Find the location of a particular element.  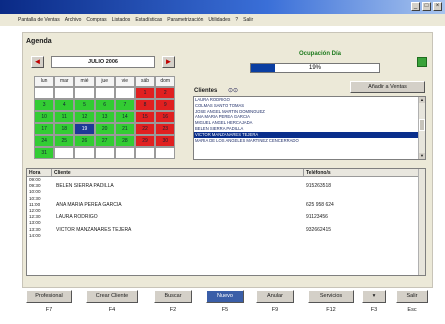

add-to-sales-button: Añadir a Ventas is located at coordinates (387, 87).